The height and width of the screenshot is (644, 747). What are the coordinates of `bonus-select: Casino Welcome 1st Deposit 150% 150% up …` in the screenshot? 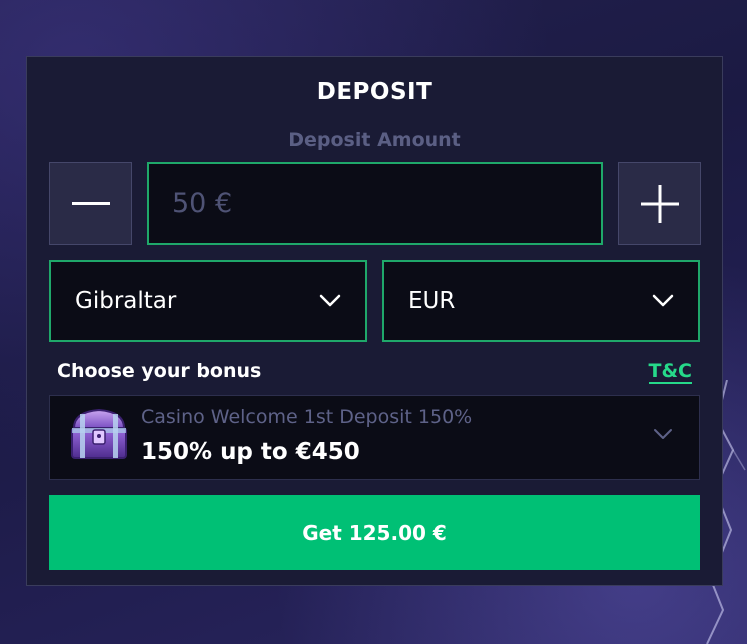 It's located at (374, 437).